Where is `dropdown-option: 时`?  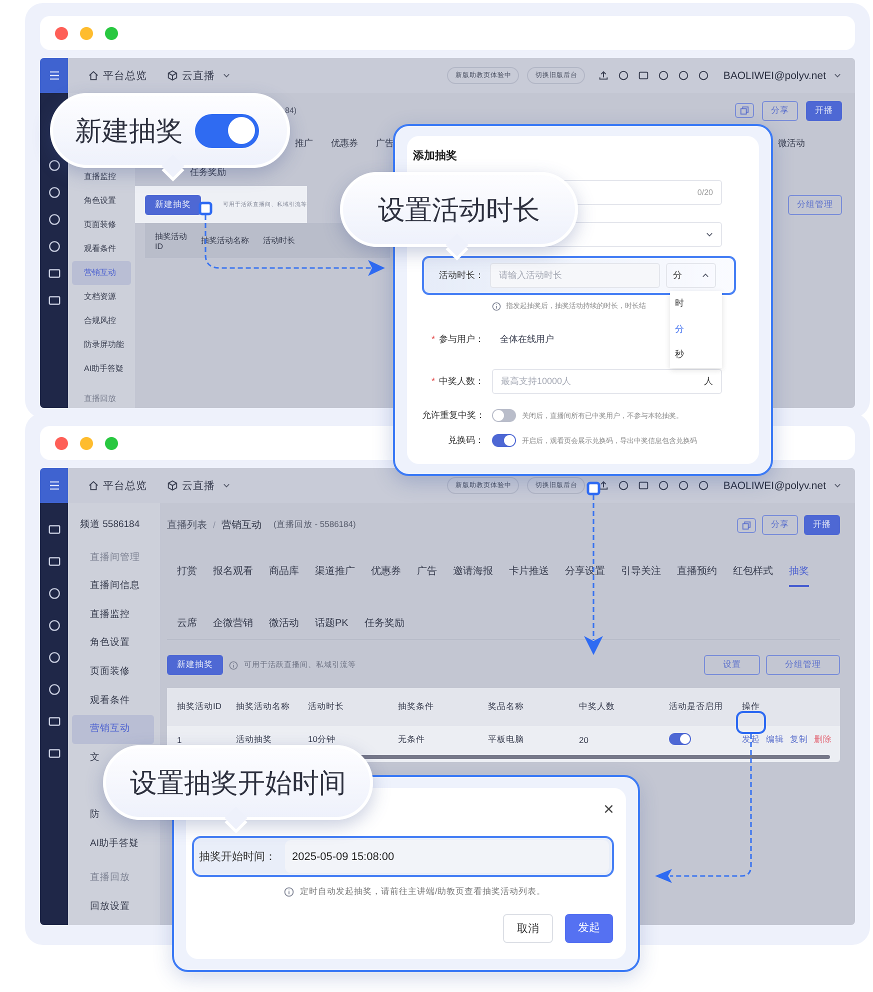 dropdown-option: 时 is located at coordinates (696, 304).